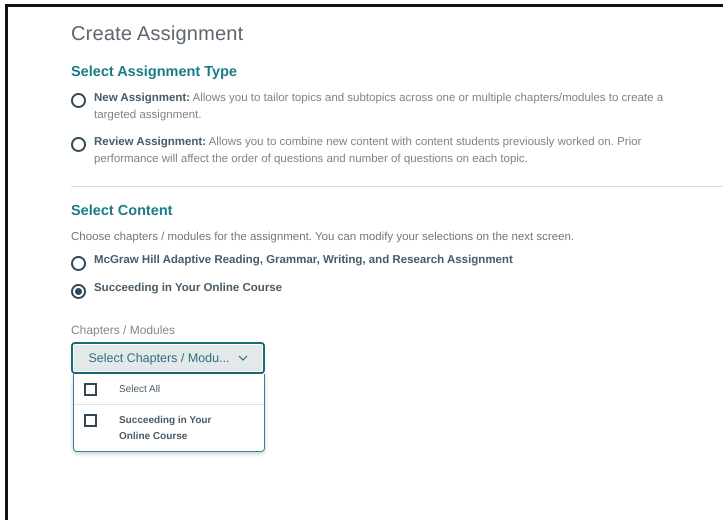 The image size is (723, 520). Describe the element at coordinates (323, 237) in the screenshot. I see `section-description: Choose chapters / modules for the assignment. You can modify your selections on the next screen.` at that location.